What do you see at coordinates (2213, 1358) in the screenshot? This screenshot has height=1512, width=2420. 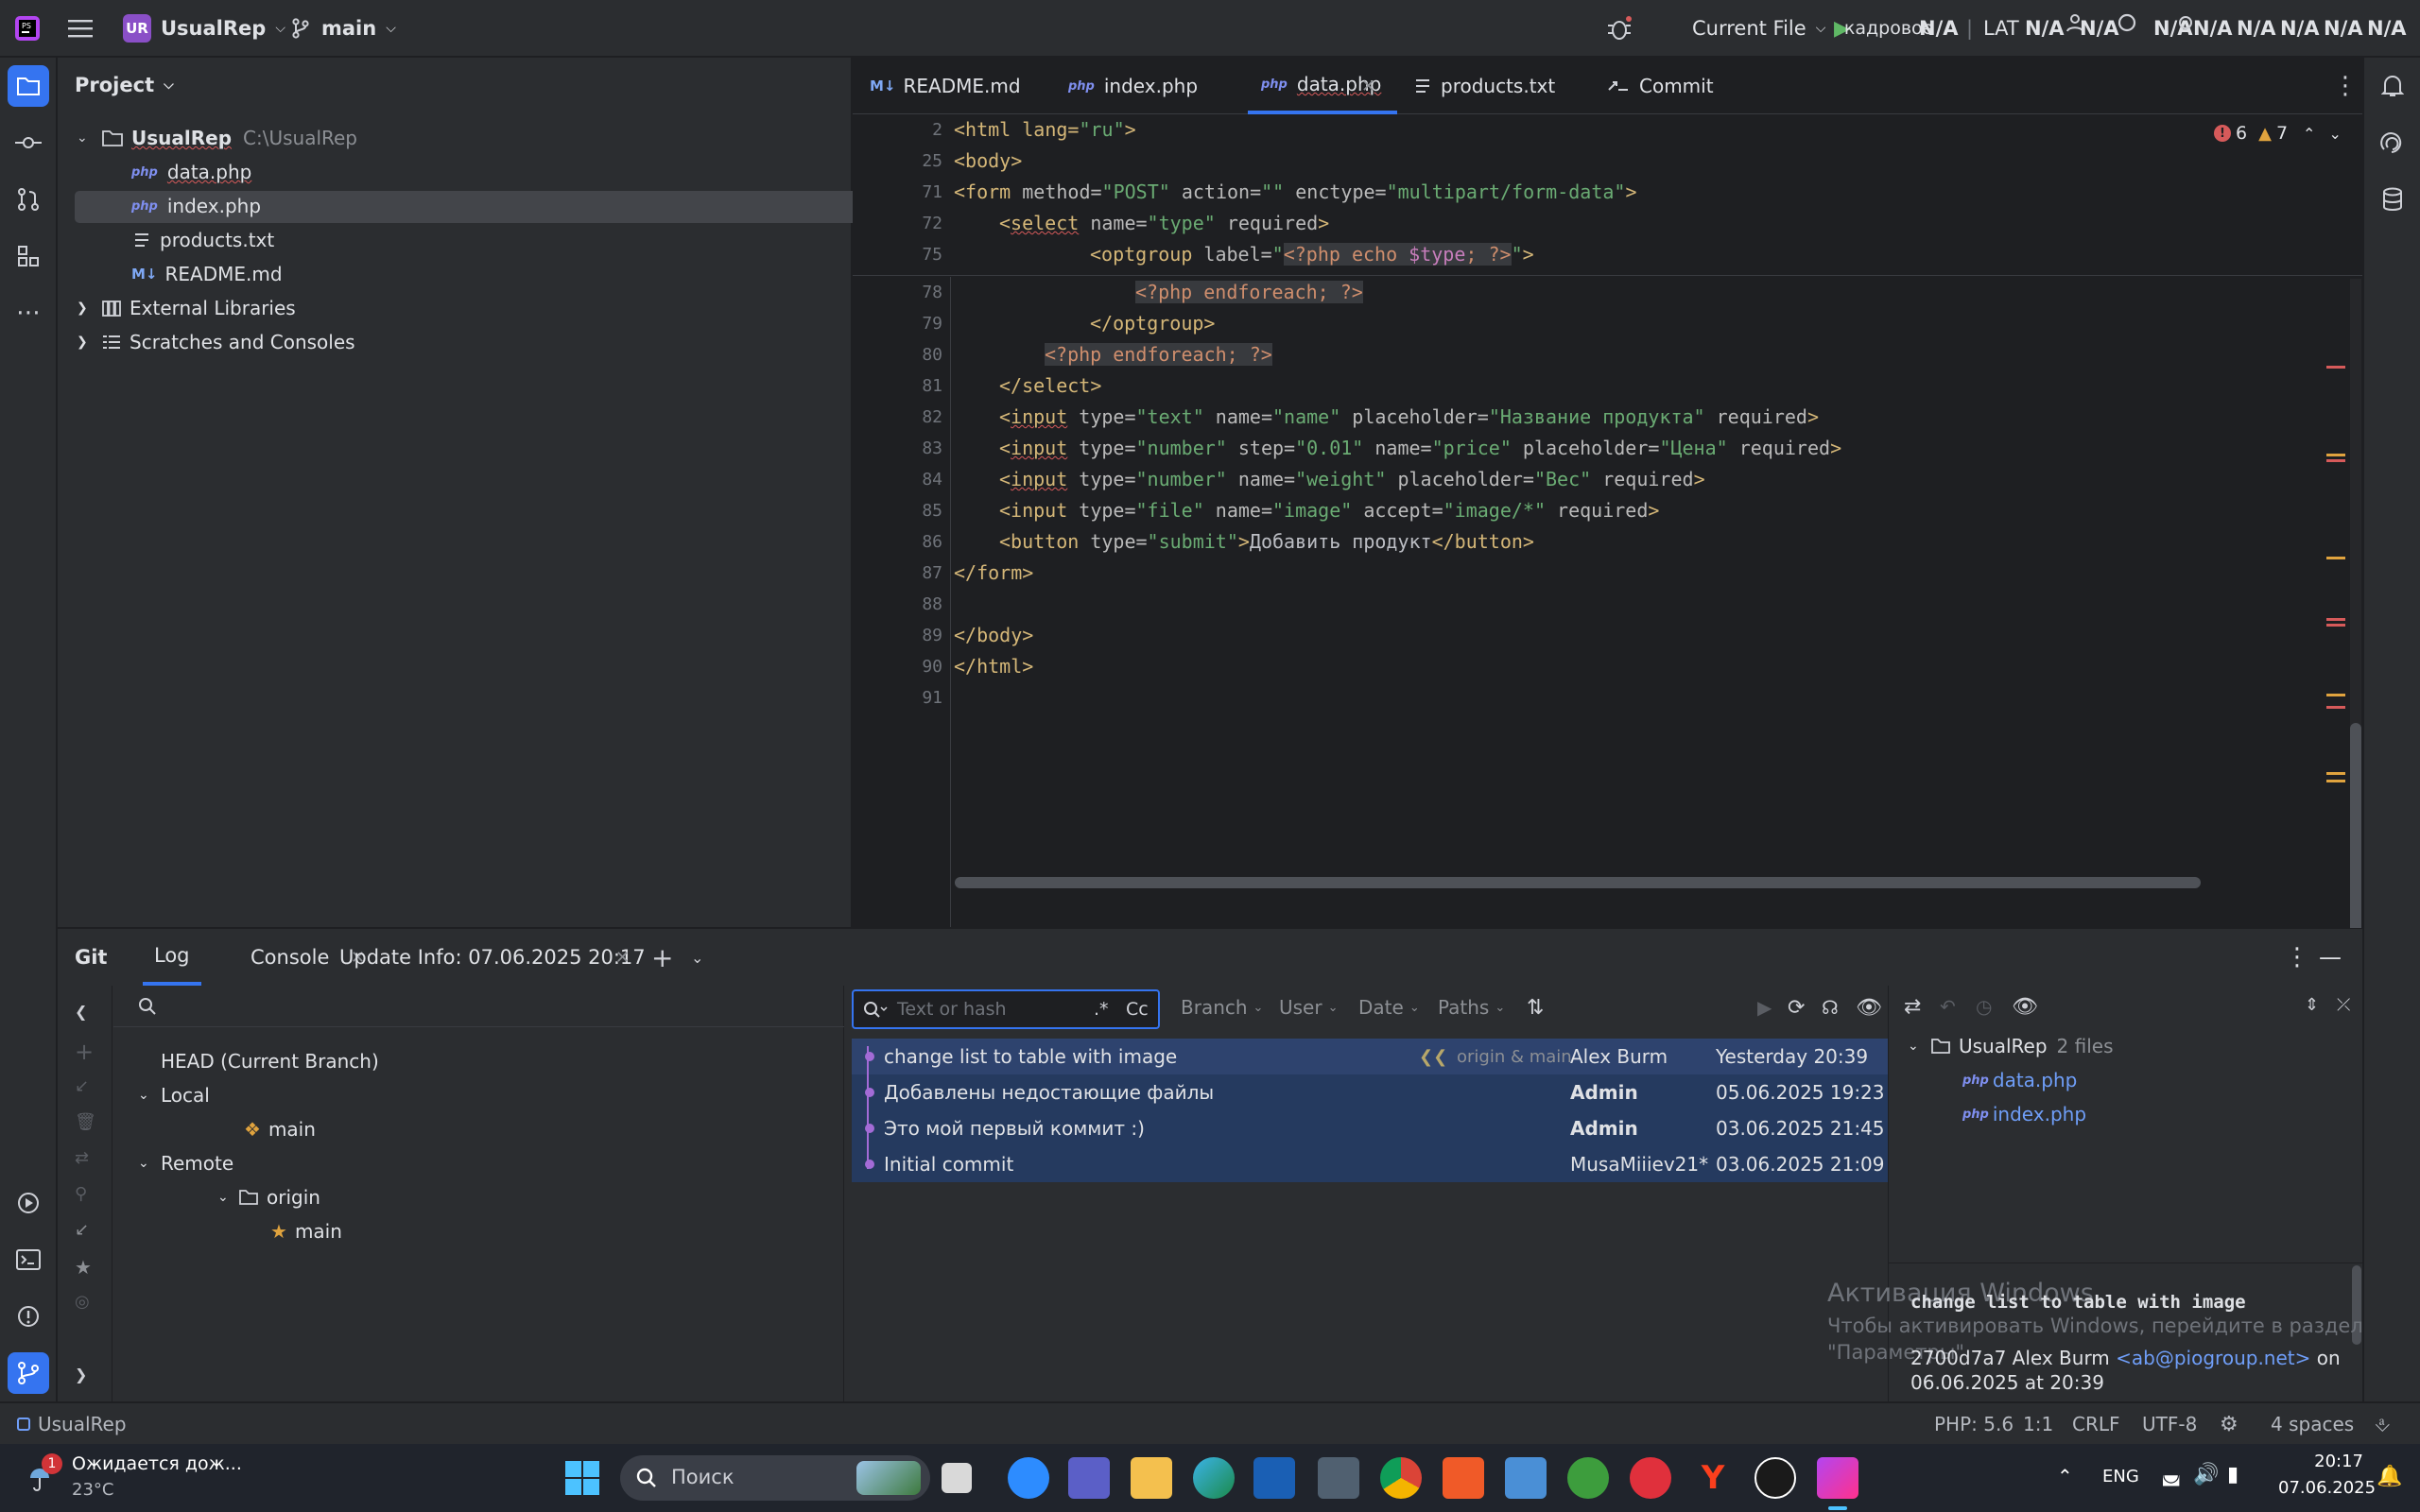 I see `commit-email-link: <ab@piogroup.net>` at bounding box center [2213, 1358].